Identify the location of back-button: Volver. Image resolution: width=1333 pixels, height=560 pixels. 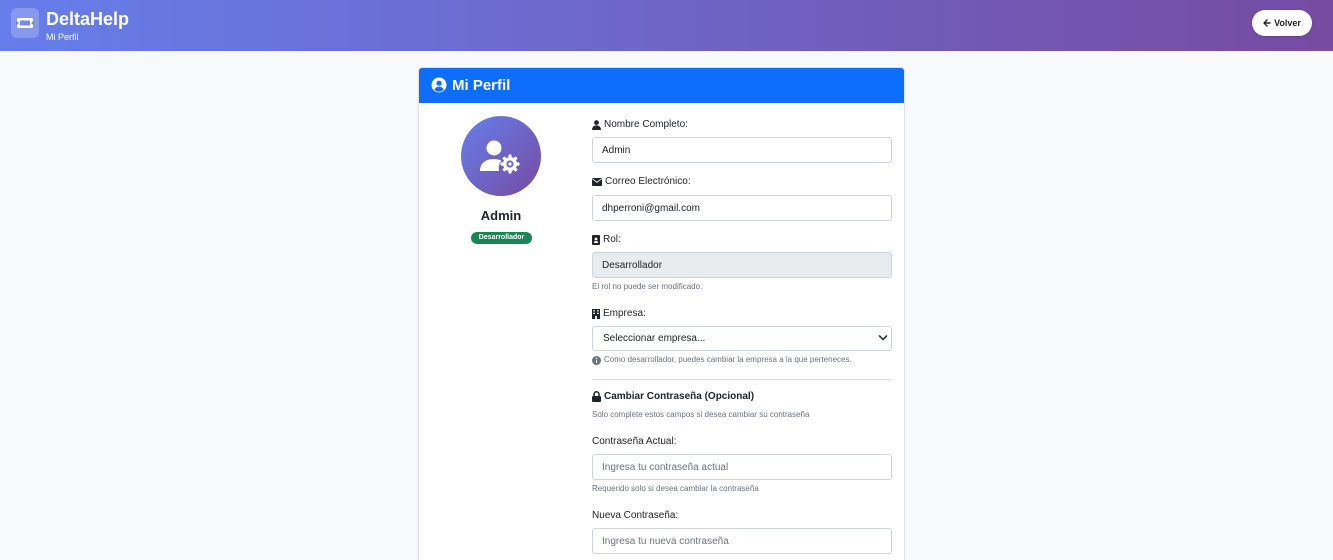
(1282, 23).